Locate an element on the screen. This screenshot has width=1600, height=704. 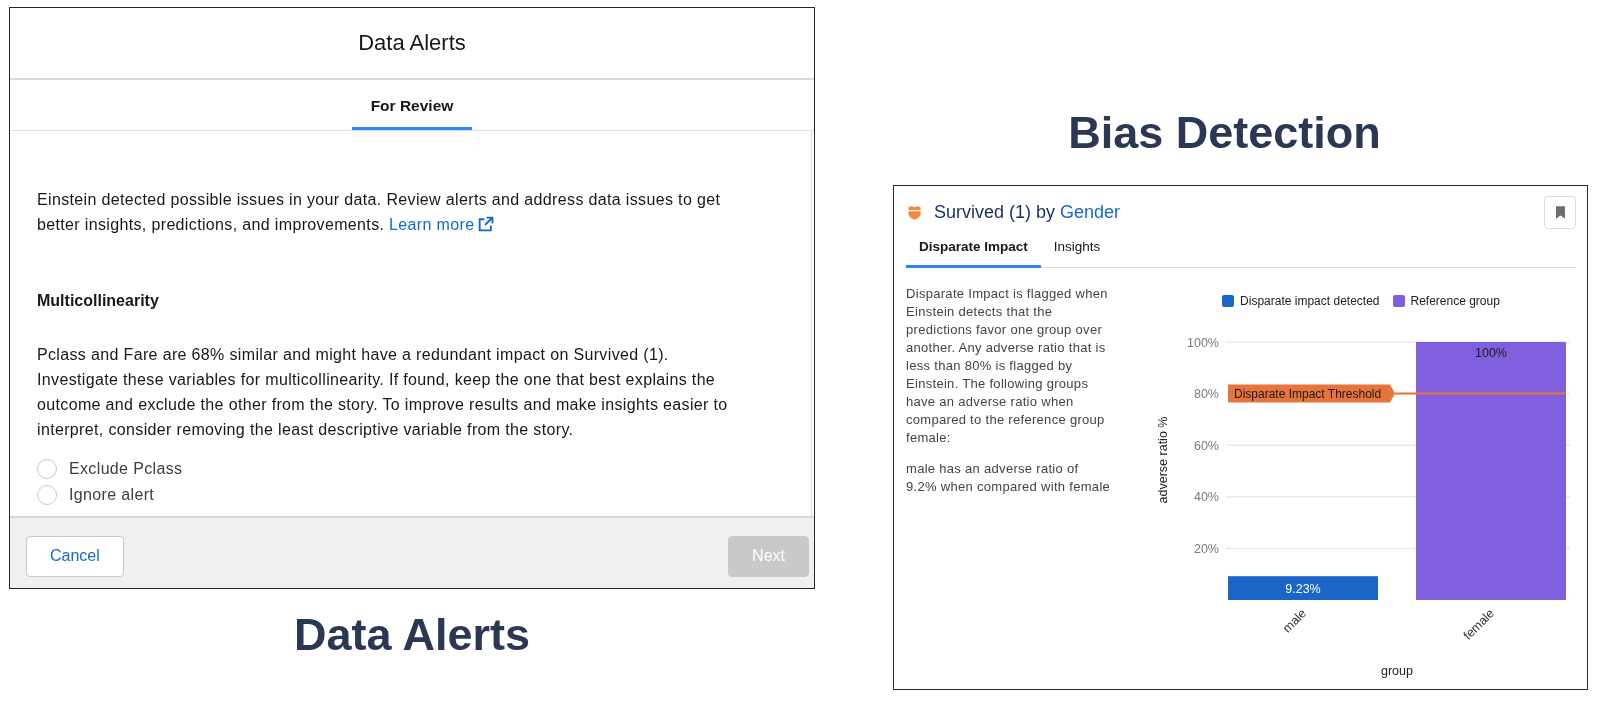
axis-title: adverse ratio % is located at coordinates (1163, 459).